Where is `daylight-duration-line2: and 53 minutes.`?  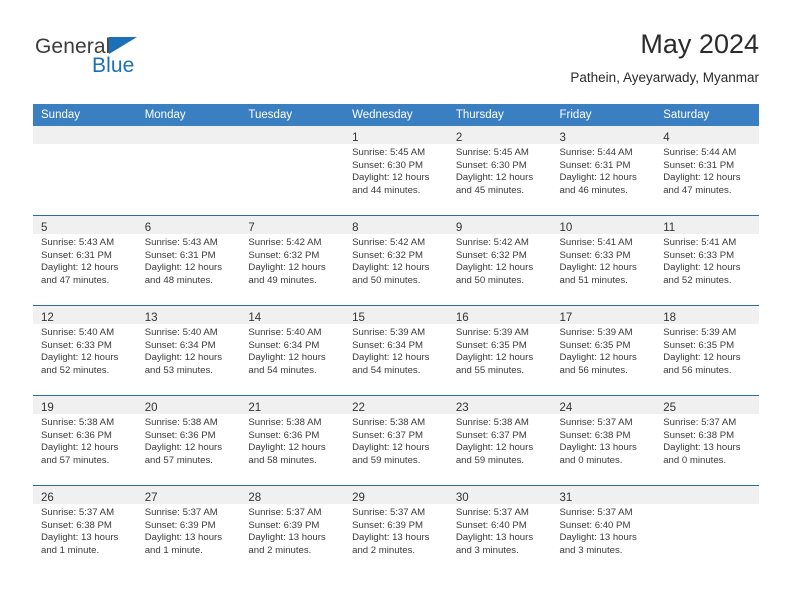
daylight-duration-line2: and 53 minutes. is located at coordinates (178, 370).